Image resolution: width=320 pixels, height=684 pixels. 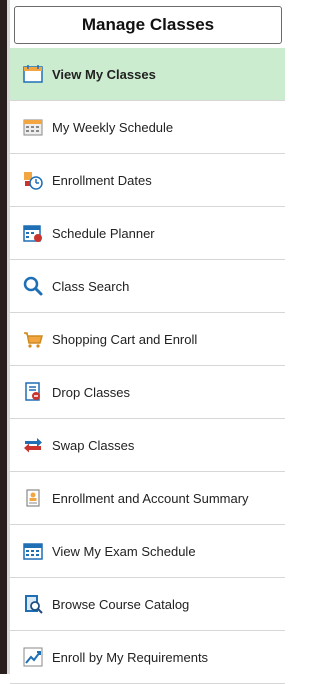 I want to click on menu-item-browse-course-catalog: Browse Course Catalog, so click(x=147, y=604).